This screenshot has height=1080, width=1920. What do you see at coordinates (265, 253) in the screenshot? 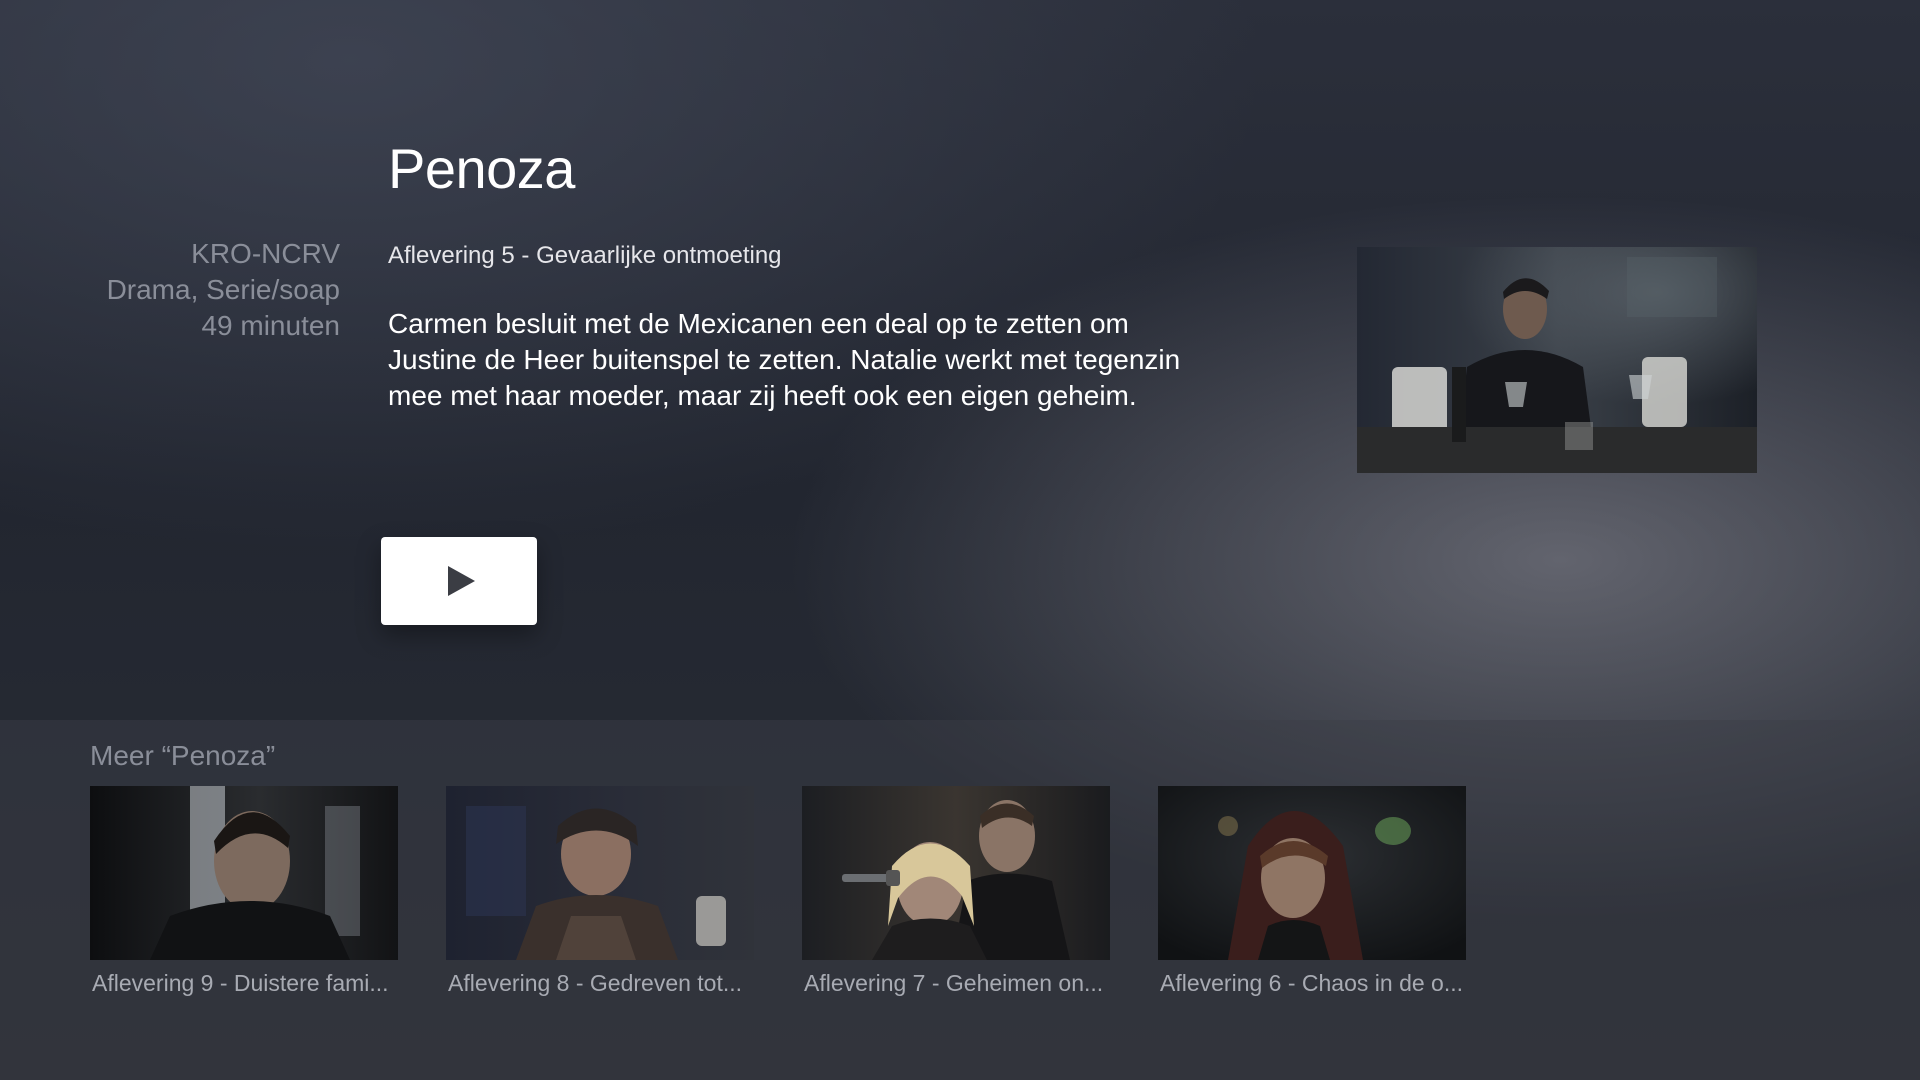
I see `broadcaster: KRO-NCRV` at bounding box center [265, 253].